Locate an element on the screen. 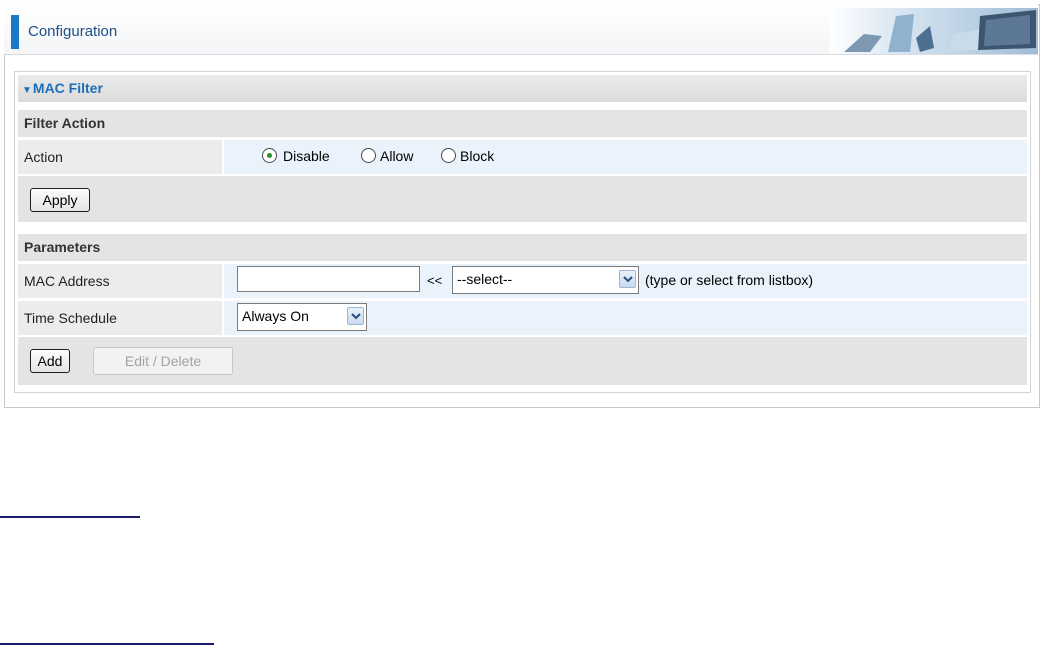  parameters-buttons: Add Edit / Delete is located at coordinates (522, 361).